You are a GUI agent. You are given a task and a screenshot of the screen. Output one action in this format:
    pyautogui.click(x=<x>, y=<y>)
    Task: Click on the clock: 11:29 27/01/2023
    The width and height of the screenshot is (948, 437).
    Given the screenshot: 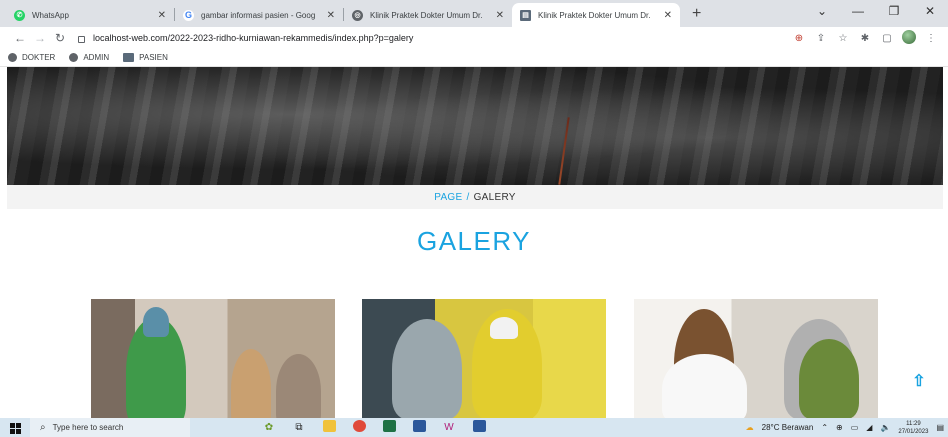 What is the action you would take?
    pyautogui.click(x=913, y=428)
    